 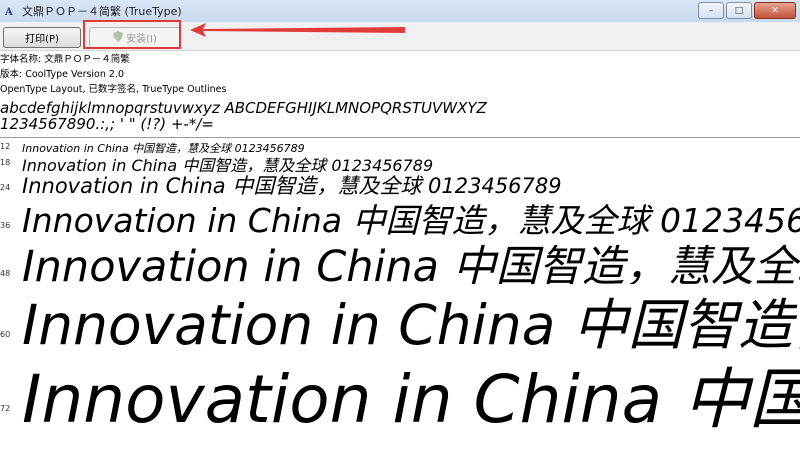 What do you see at coordinates (775, 10) in the screenshot?
I see `close-button: ✕` at bounding box center [775, 10].